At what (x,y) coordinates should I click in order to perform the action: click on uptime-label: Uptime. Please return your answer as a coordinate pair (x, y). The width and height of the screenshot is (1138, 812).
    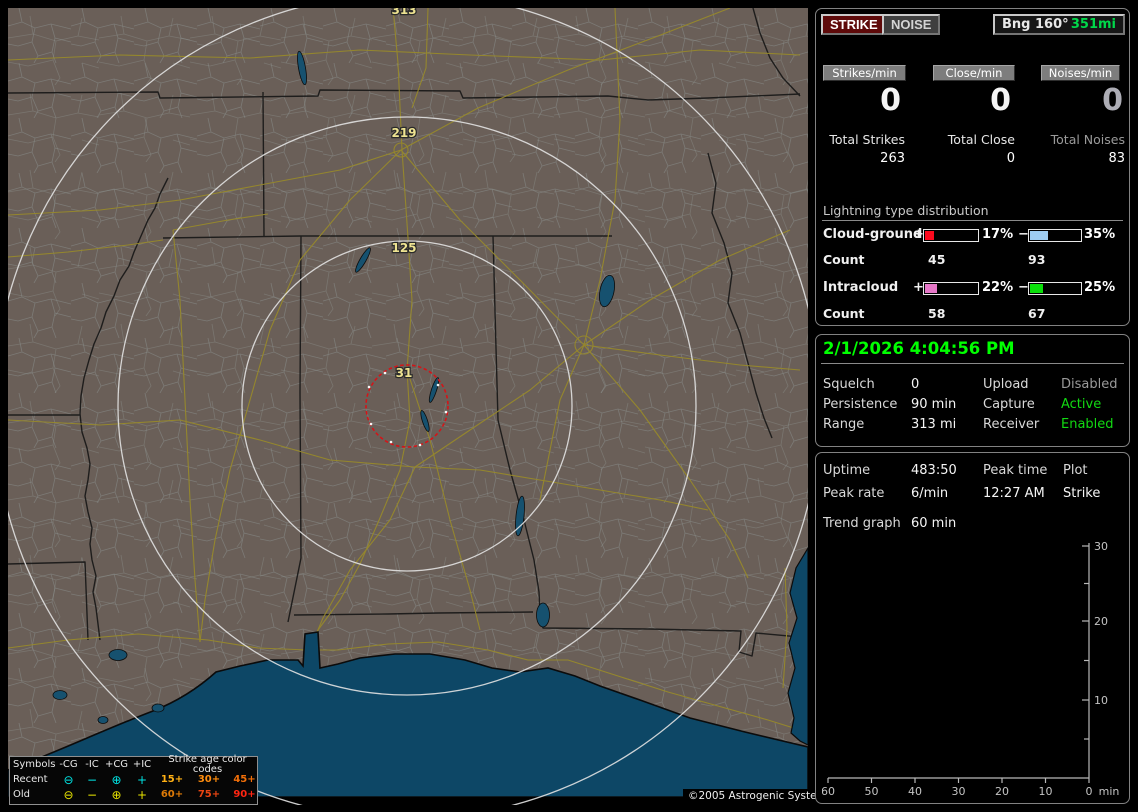
    Looking at the image, I should click on (847, 470).